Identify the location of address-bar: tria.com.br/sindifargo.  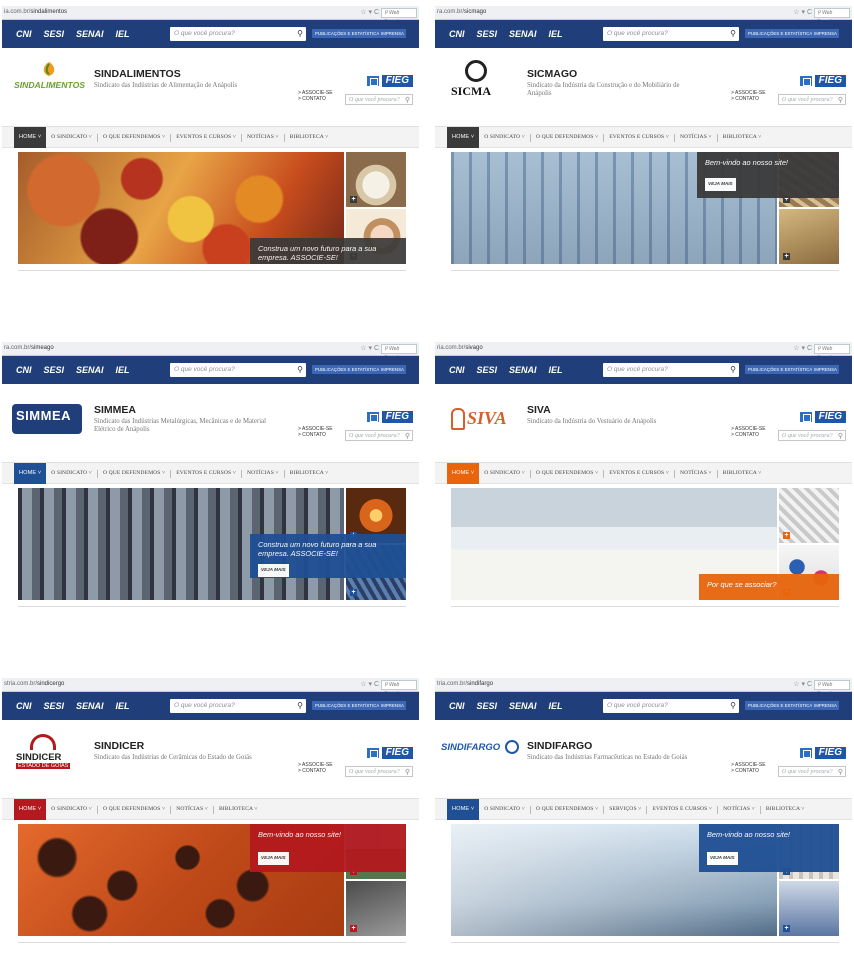
(465, 684).